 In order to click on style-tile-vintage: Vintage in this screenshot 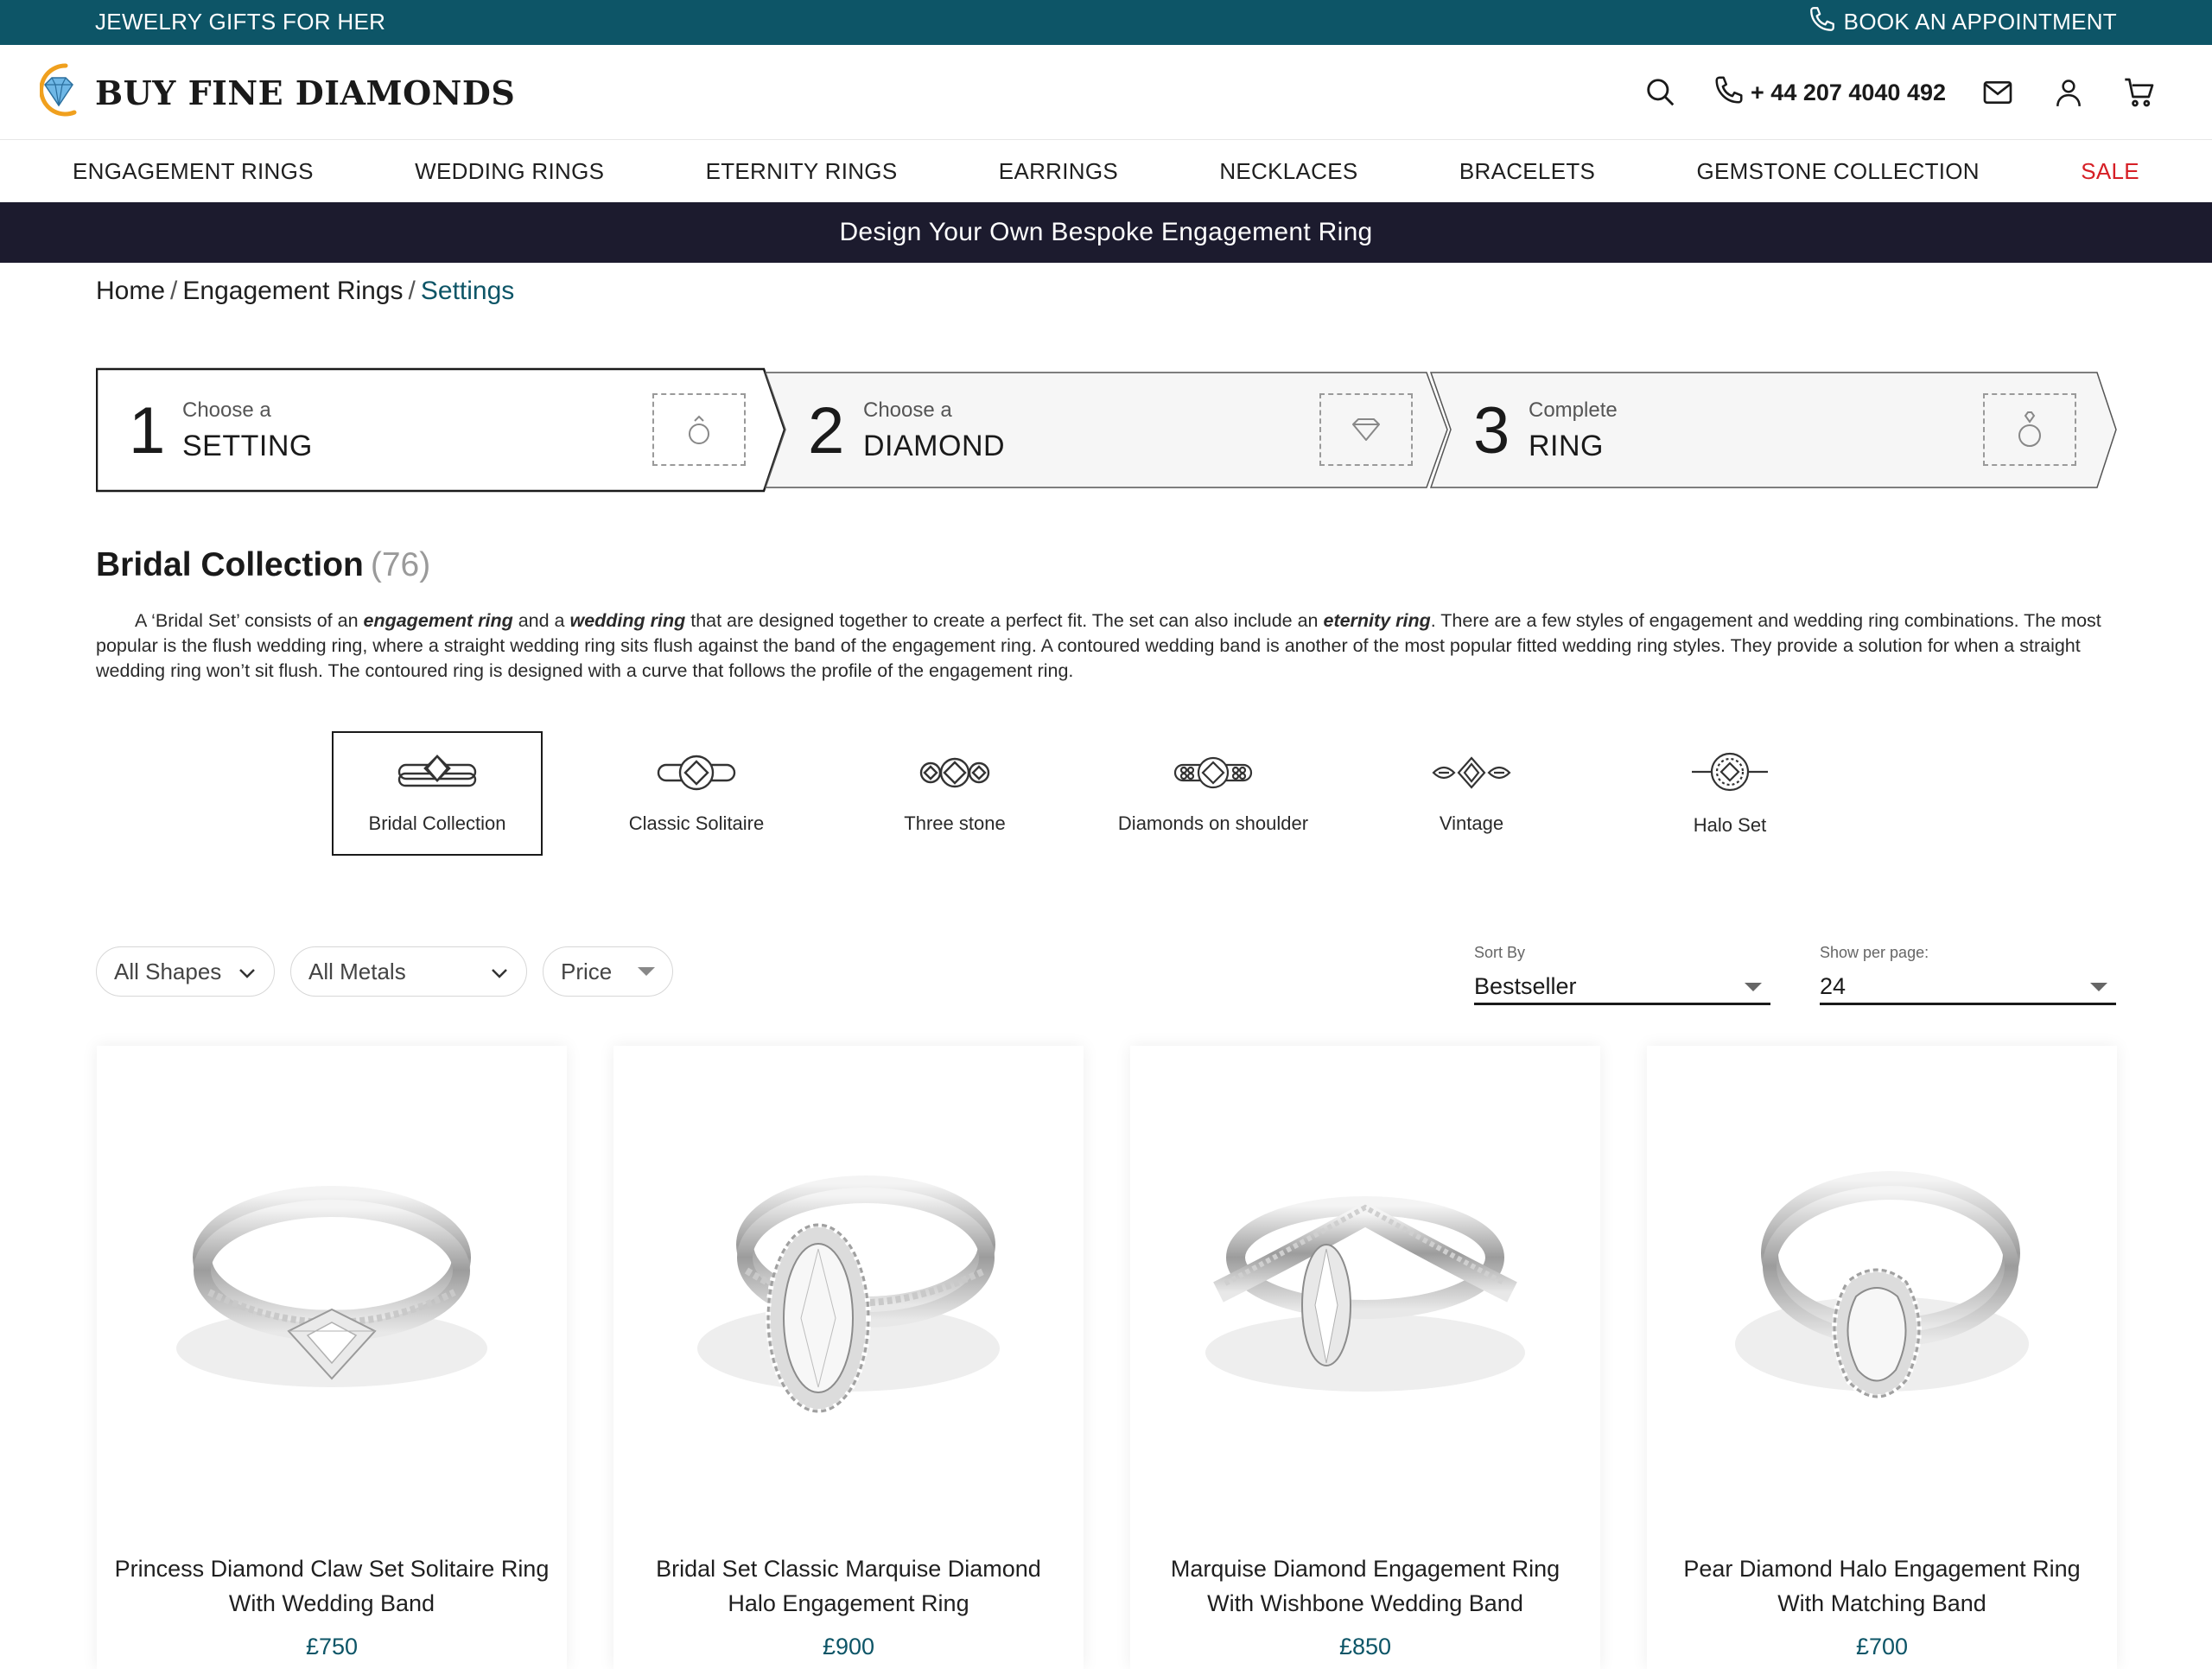, I will do `click(1471, 793)`.